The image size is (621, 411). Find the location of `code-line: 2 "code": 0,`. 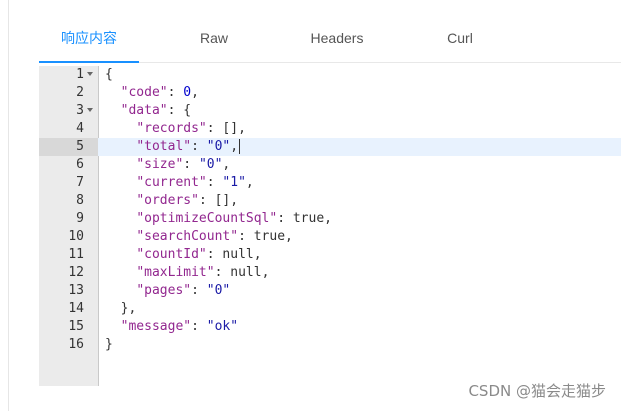

code-line: 2 "code": 0, is located at coordinates (330, 93).